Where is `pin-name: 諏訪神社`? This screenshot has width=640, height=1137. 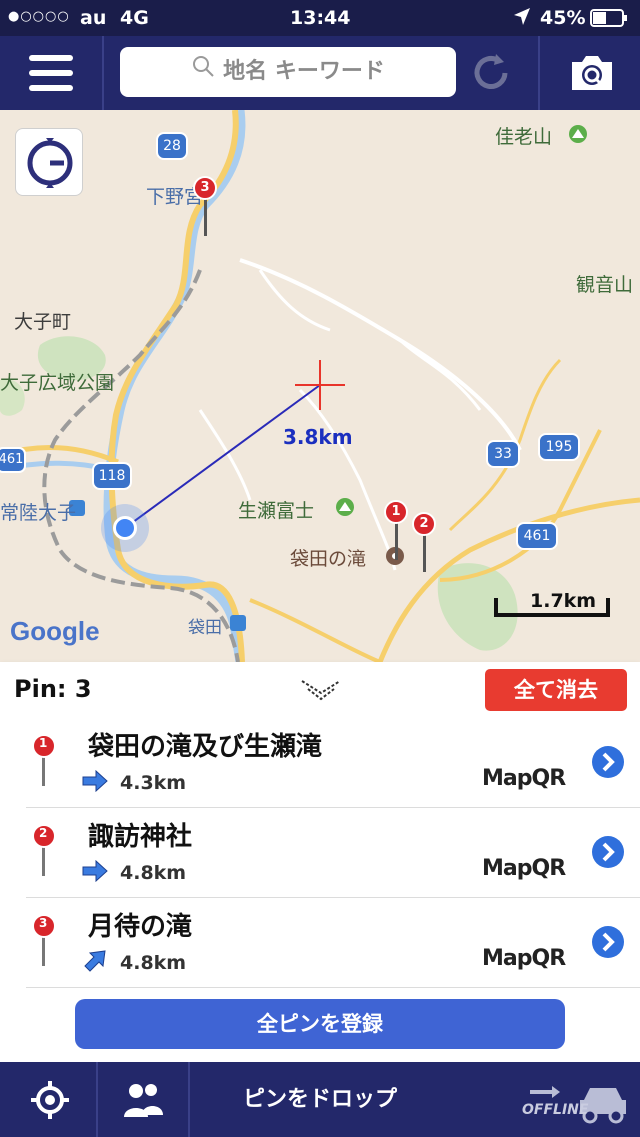
pin-name: 諏訪神社 is located at coordinates (140, 837).